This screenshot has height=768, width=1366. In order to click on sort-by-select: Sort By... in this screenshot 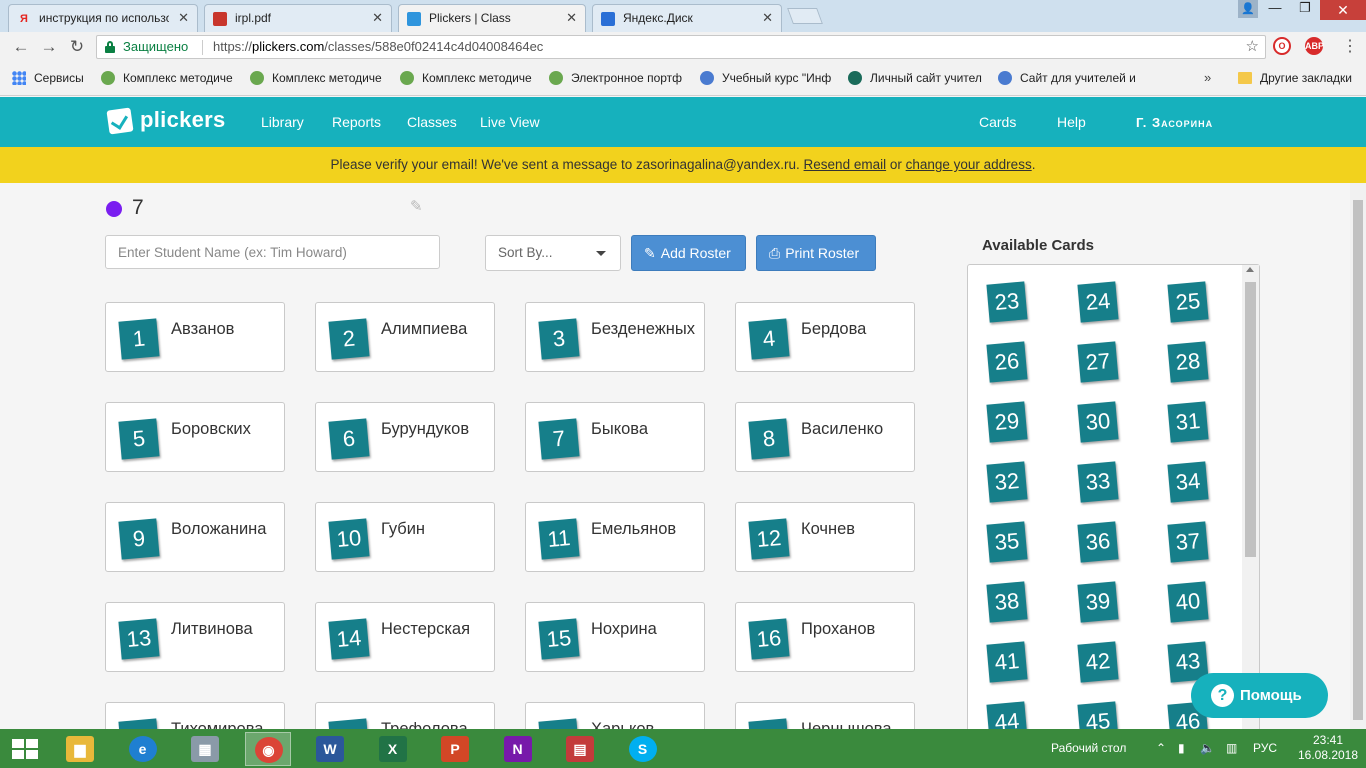, I will do `click(553, 253)`.